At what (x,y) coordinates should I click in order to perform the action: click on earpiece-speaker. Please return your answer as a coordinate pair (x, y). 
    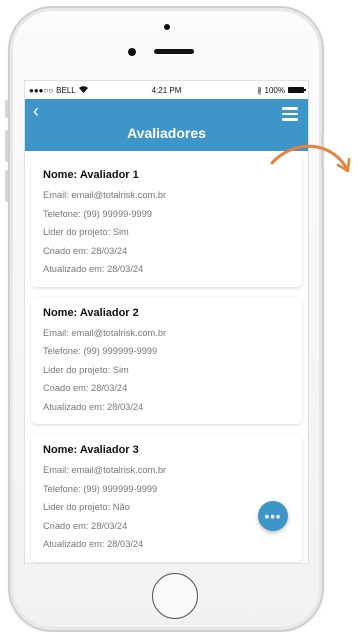
    Looking at the image, I should click on (174, 51).